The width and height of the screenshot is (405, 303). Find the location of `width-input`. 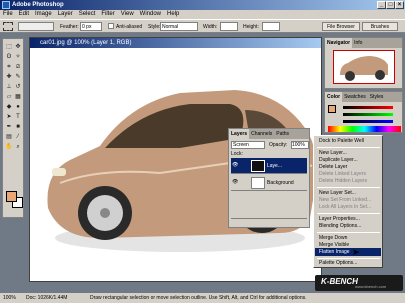

width-input is located at coordinates (229, 26).